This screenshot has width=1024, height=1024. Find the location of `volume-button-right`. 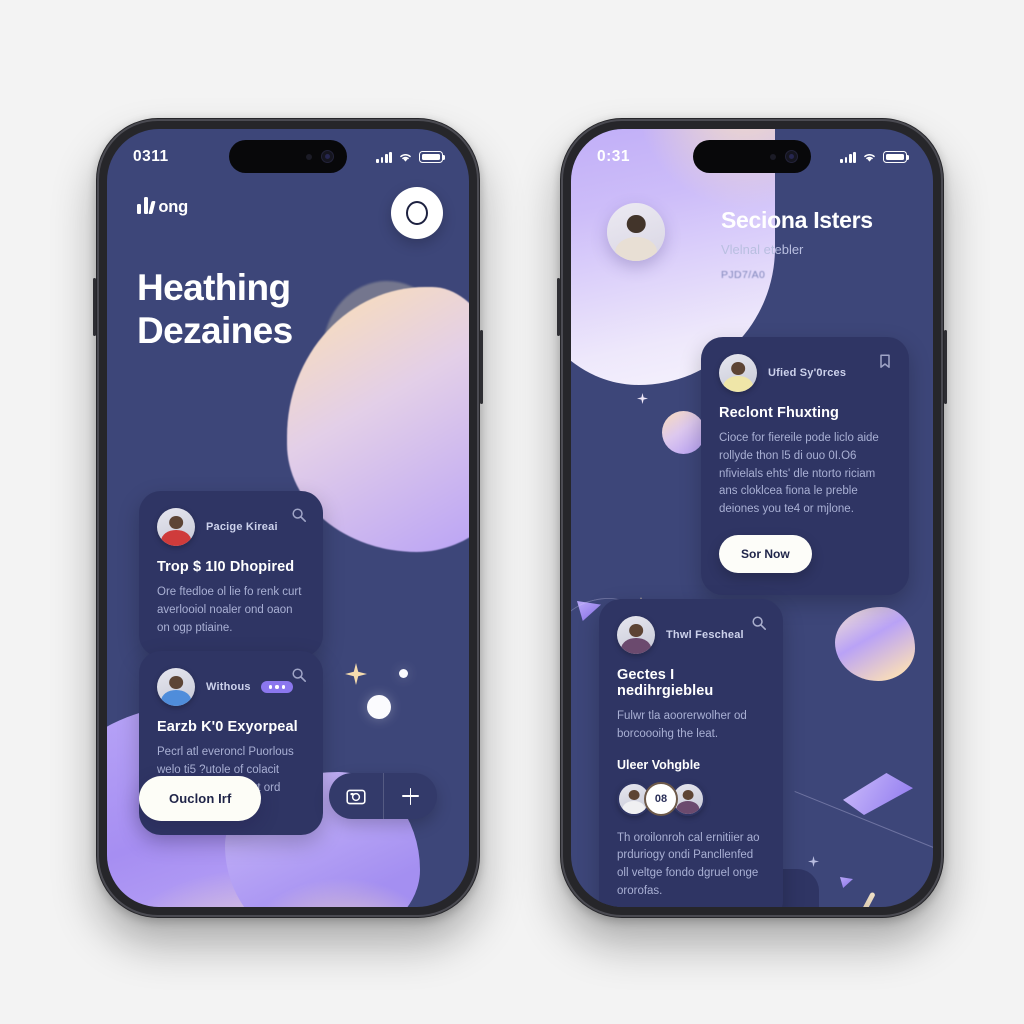

volume-button-right is located at coordinates (558, 307).